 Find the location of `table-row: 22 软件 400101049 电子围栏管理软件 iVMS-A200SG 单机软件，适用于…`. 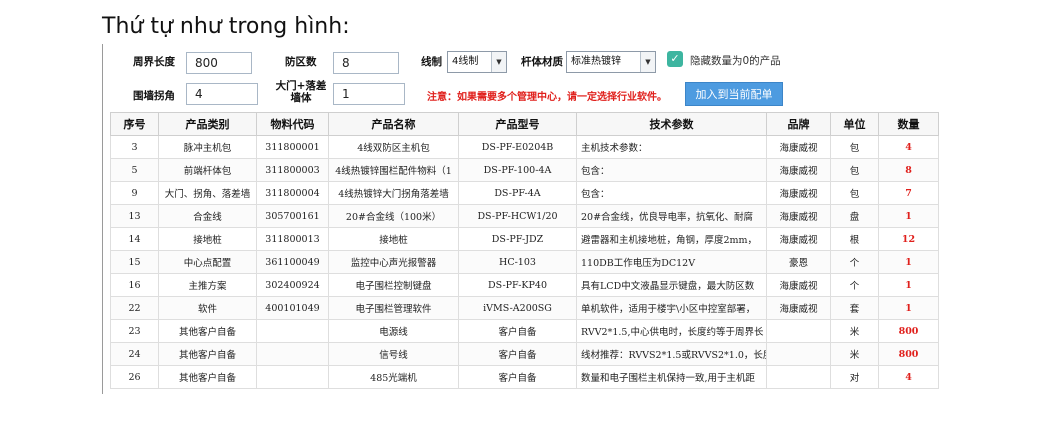

table-row: 22 软件 400101049 电子围栏管理软件 iVMS-A200SG 单机软件，适用于… is located at coordinates (524, 308).